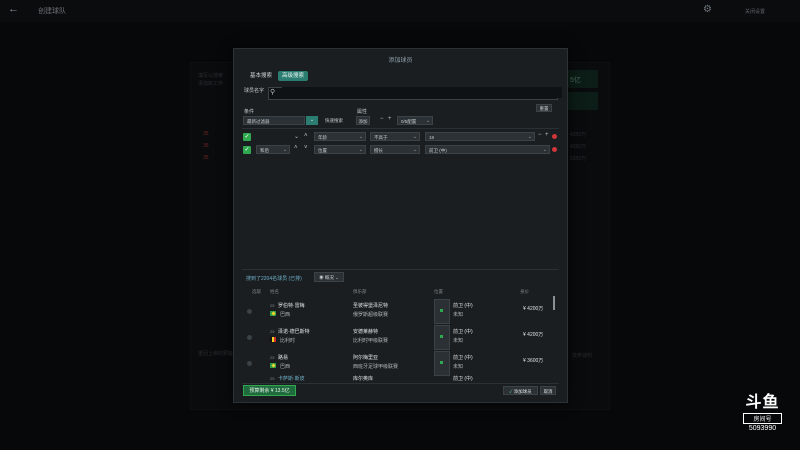 Image resolution: width=800 pixels, height=450 pixels. Describe the element at coordinates (755, 11) in the screenshot. I see `close-settings-link: 关闭设置` at that location.